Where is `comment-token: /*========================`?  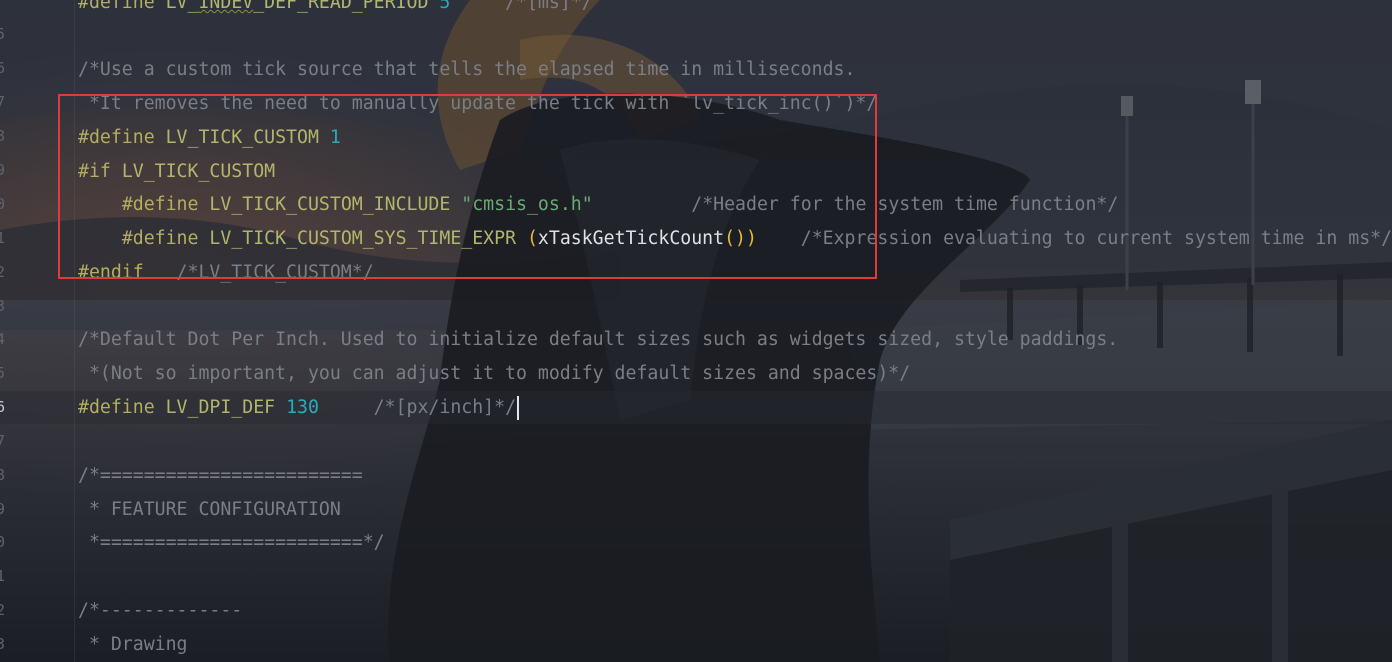
comment-token: /*======================== is located at coordinates (220, 475).